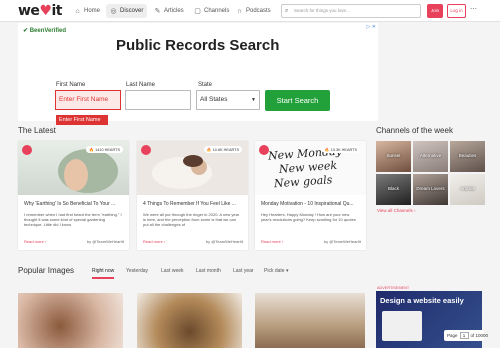 The image size is (500, 348). What do you see at coordinates (73, 168) in the screenshot?
I see `article-image: 🔥 1410 HEARTS` at bounding box center [73, 168].